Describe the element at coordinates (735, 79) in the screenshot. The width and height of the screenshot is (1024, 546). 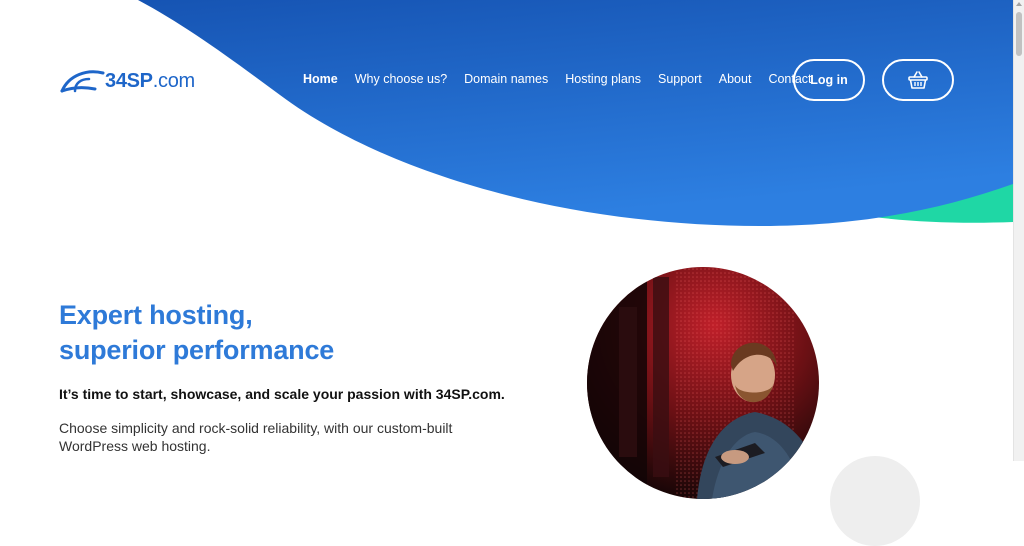
I see `nav-item-about: About` at that location.